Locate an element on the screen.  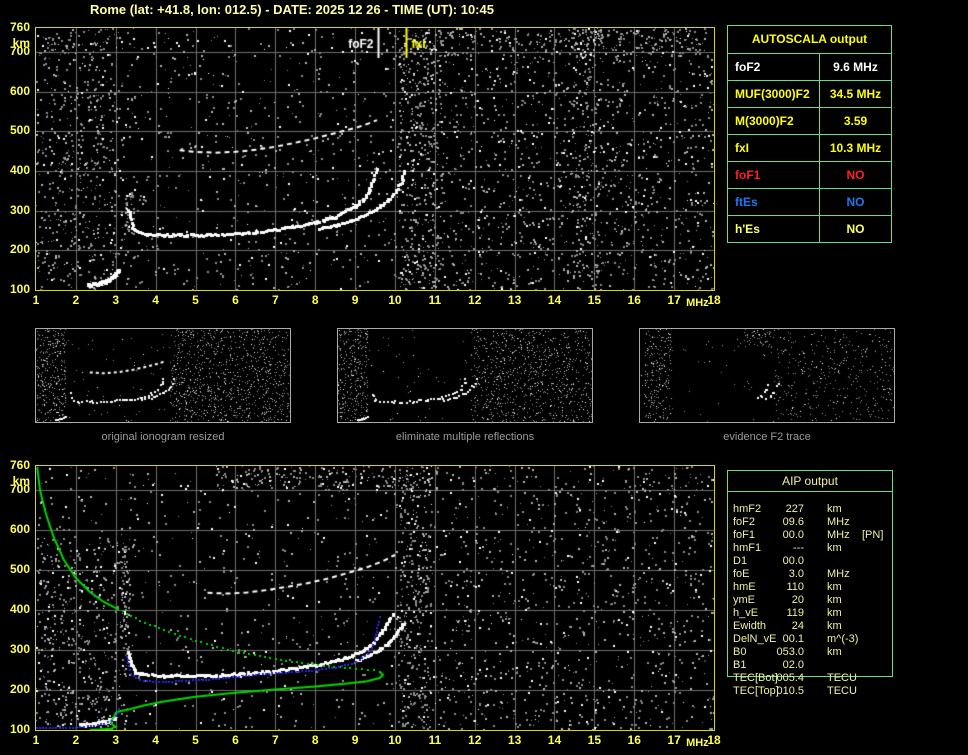
table-row: M(3000)F2 3.59 is located at coordinates (809, 121).